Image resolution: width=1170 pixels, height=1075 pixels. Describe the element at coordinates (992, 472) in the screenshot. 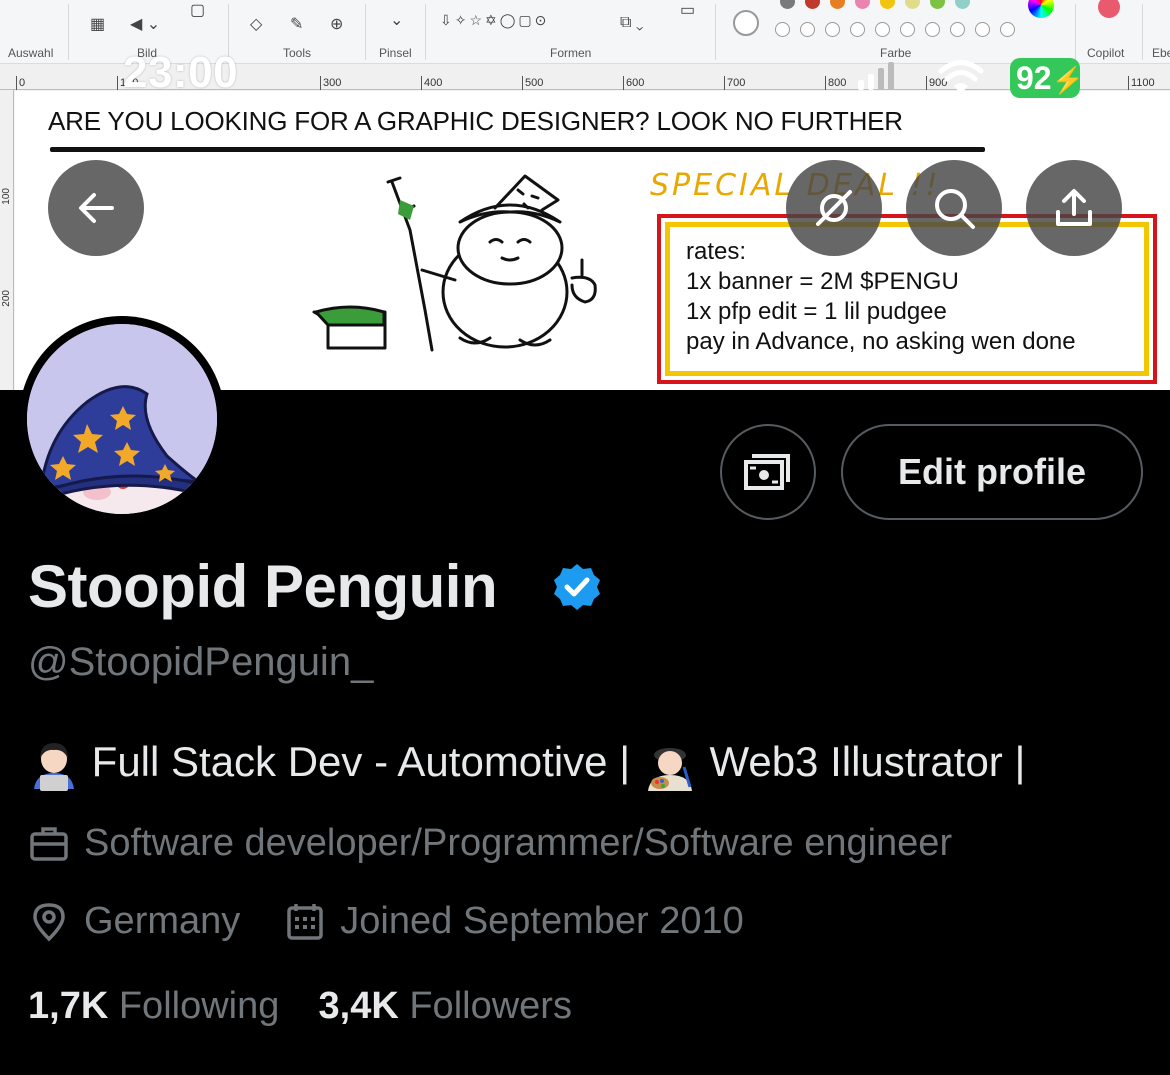

I see `edit-profile-button: Edit profile` at that location.